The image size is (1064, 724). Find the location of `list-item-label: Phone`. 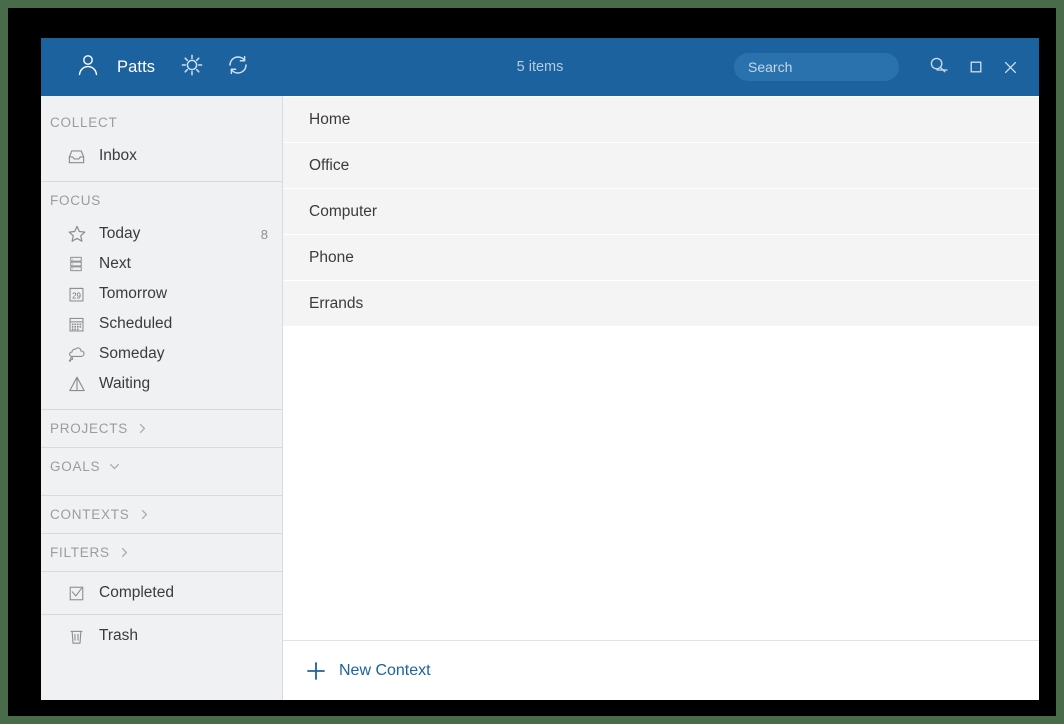

list-item-label: Phone is located at coordinates (331, 257).